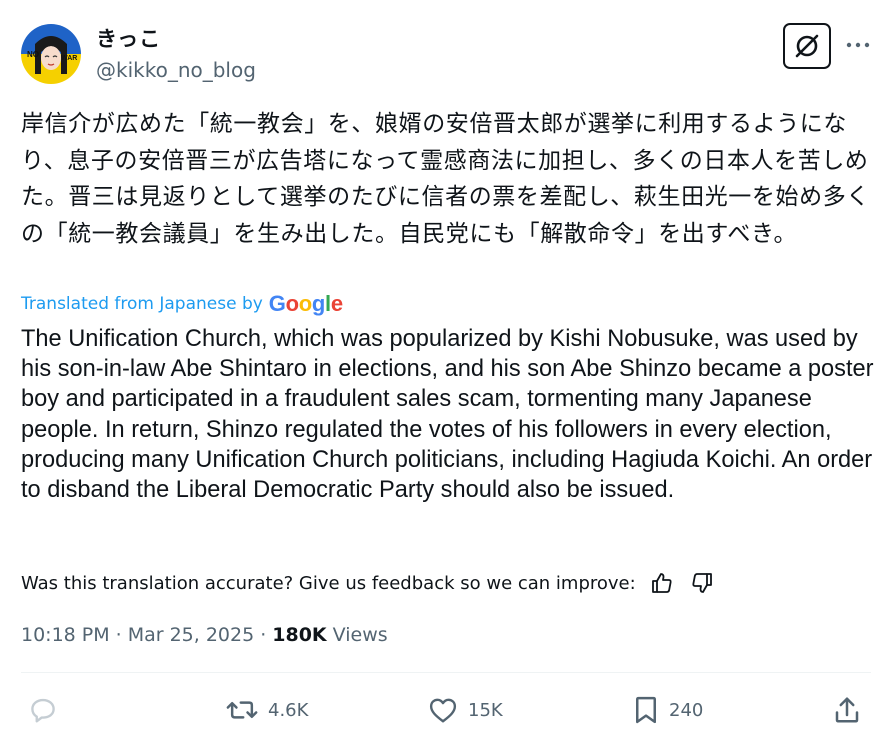  I want to click on bookmark-icon, so click(646, 710).